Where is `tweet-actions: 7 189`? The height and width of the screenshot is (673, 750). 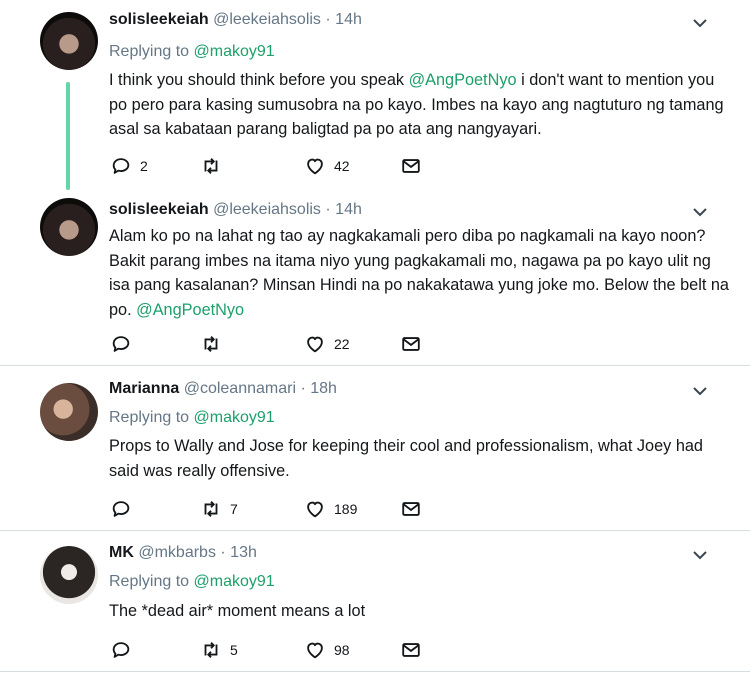 tweet-actions: 7 189 is located at coordinates (275, 509).